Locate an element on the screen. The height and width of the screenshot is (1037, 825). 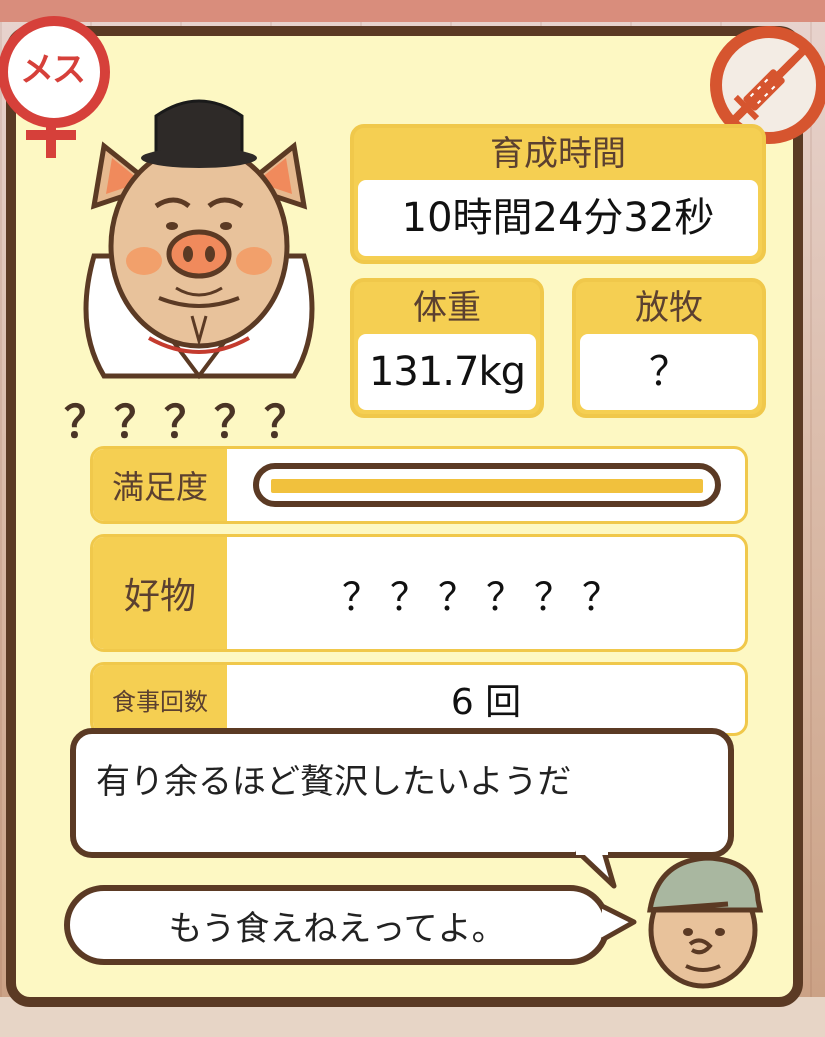
farmer-face-icon is located at coordinates (705, 922).